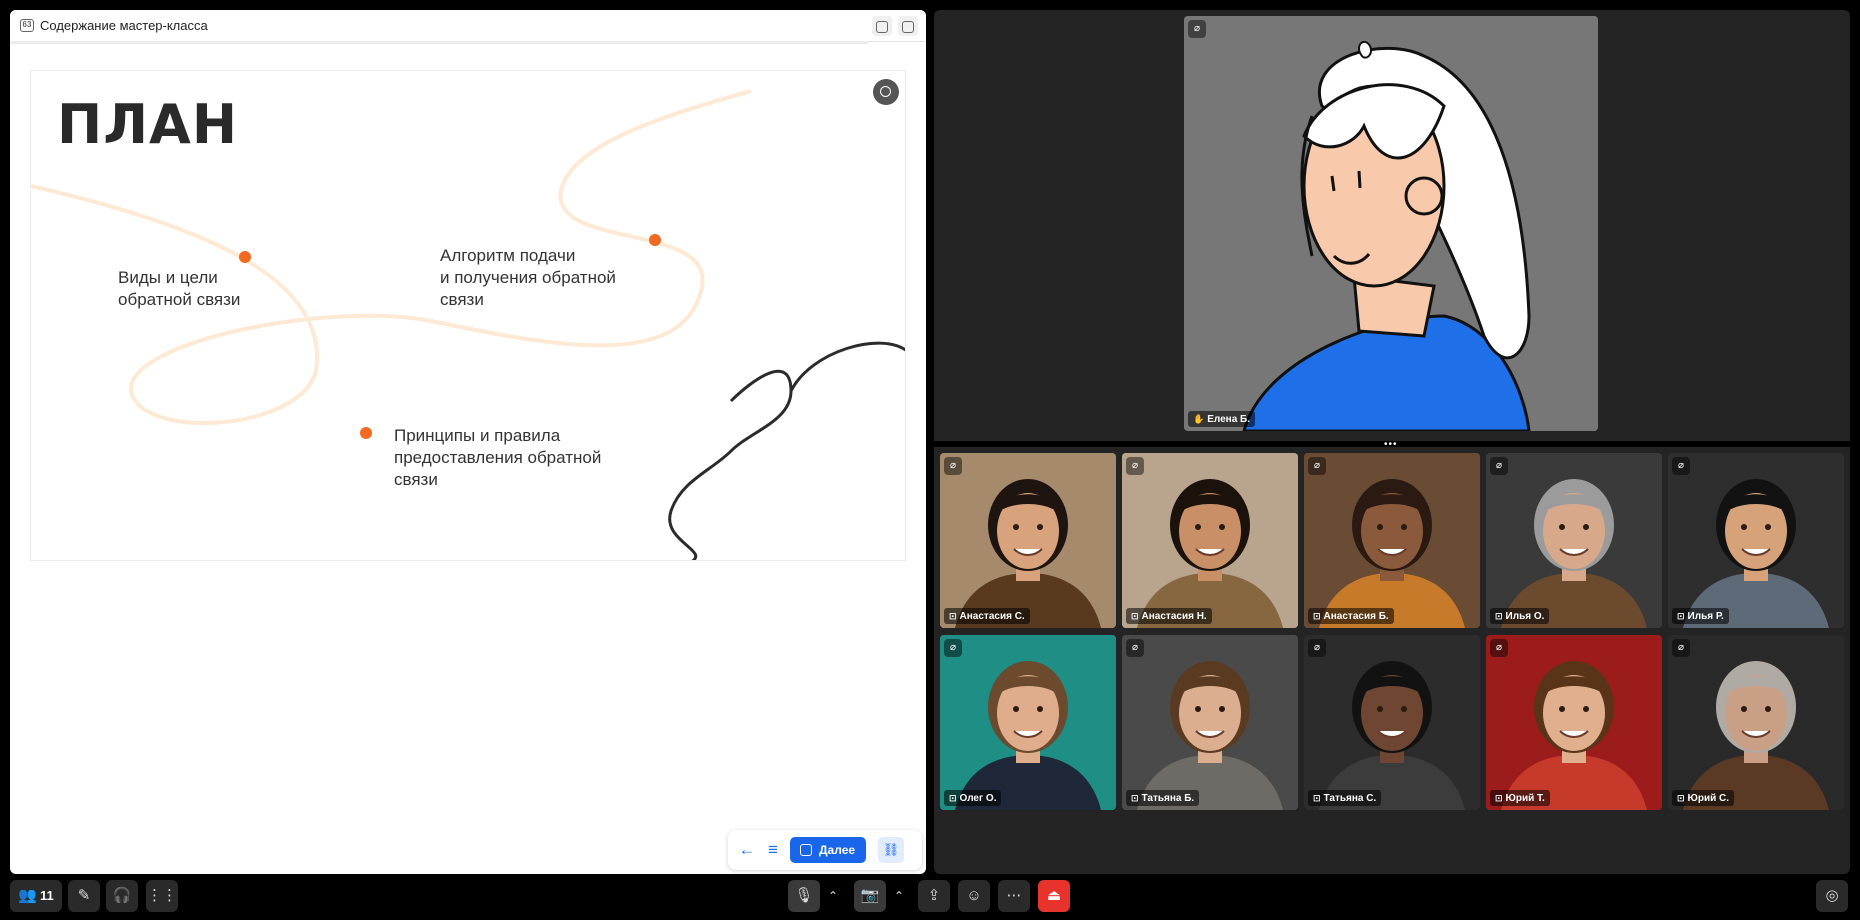 This screenshot has width=1860, height=920. I want to click on participant-name: Анастасия С., so click(992, 616).